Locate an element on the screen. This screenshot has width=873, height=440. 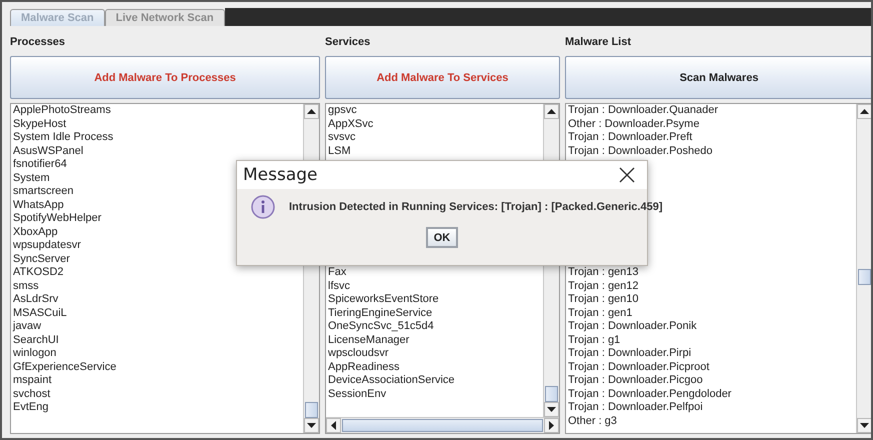
column-heading: Services is located at coordinates (347, 42).